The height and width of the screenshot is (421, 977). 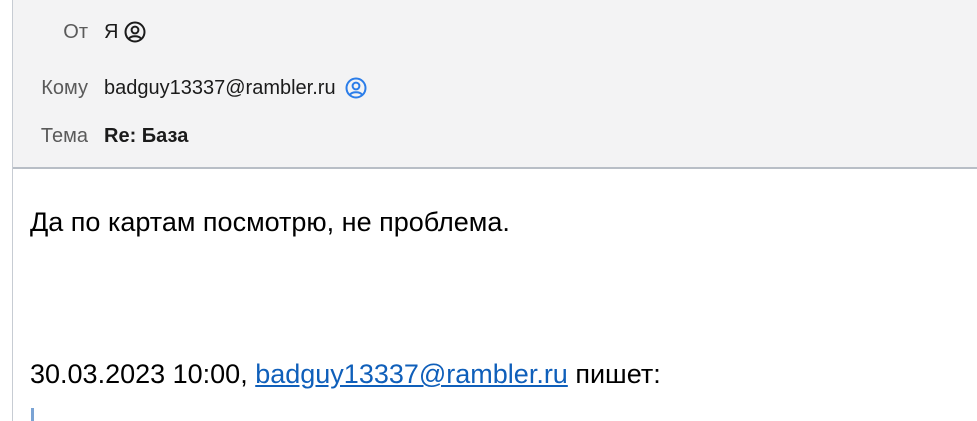 What do you see at coordinates (75, 31) in the screenshot?
I see `from-label: От` at bounding box center [75, 31].